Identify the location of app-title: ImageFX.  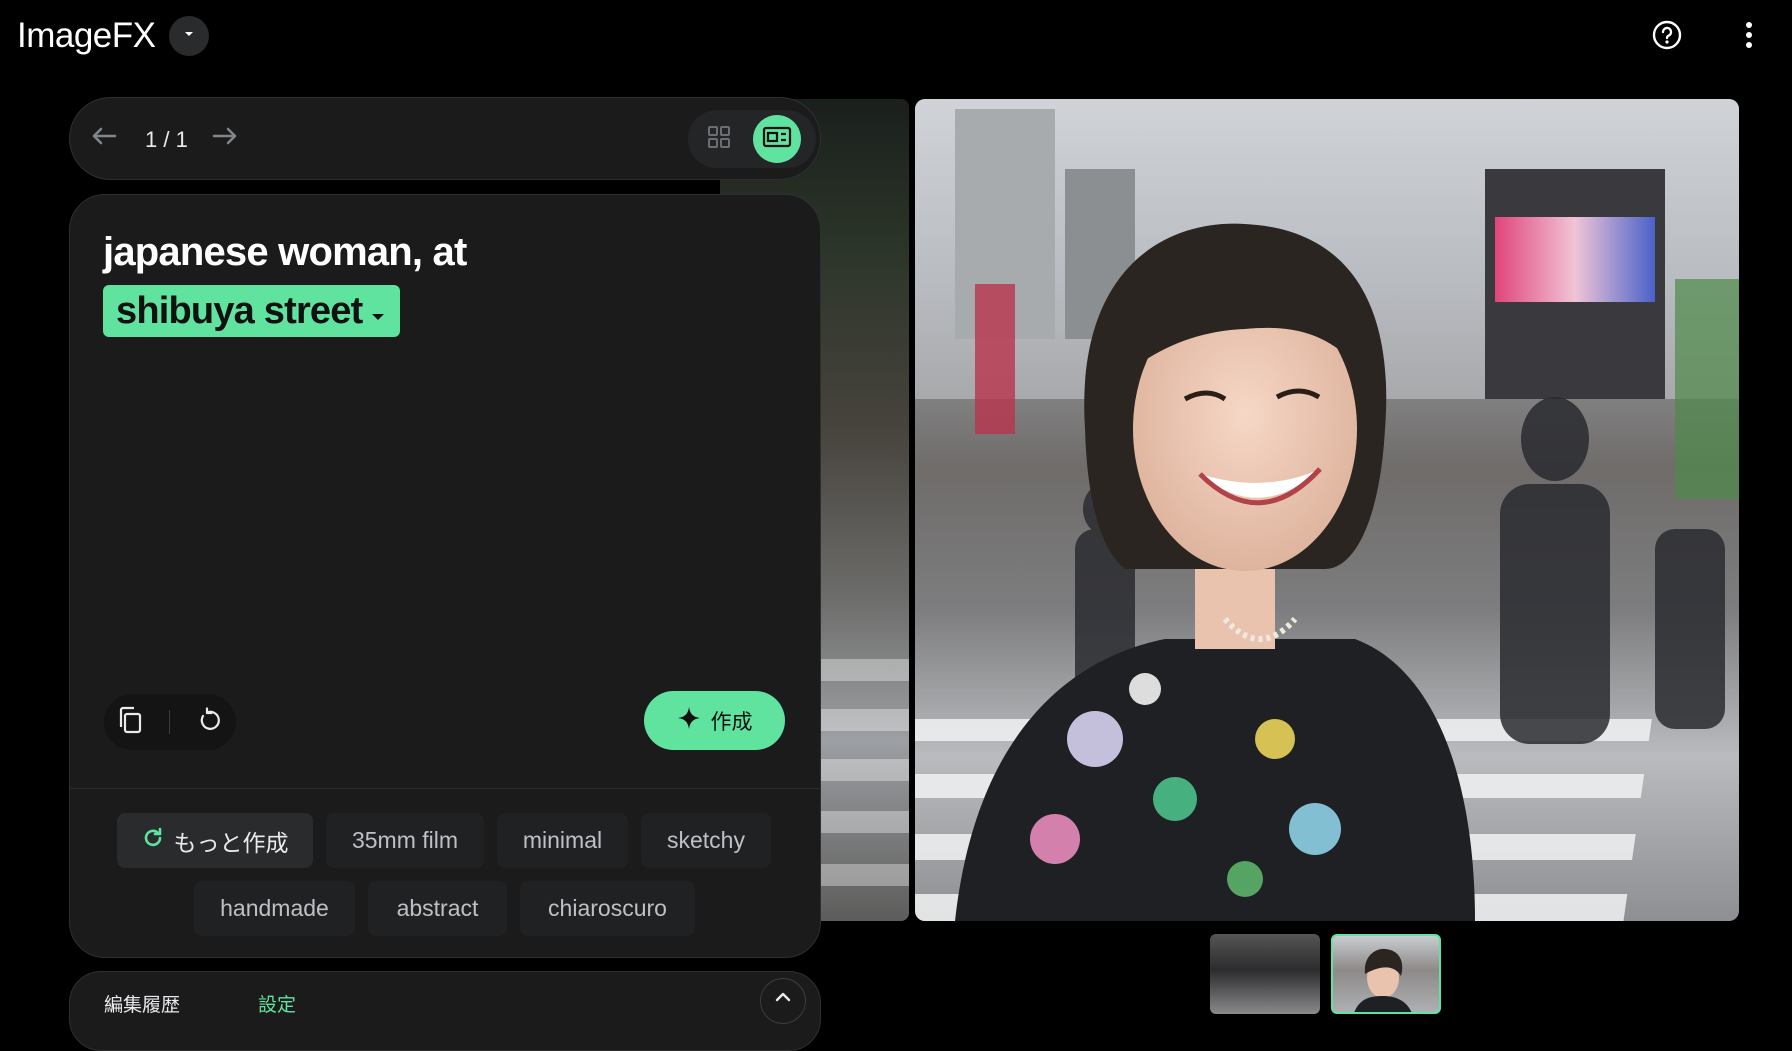
(86, 35).